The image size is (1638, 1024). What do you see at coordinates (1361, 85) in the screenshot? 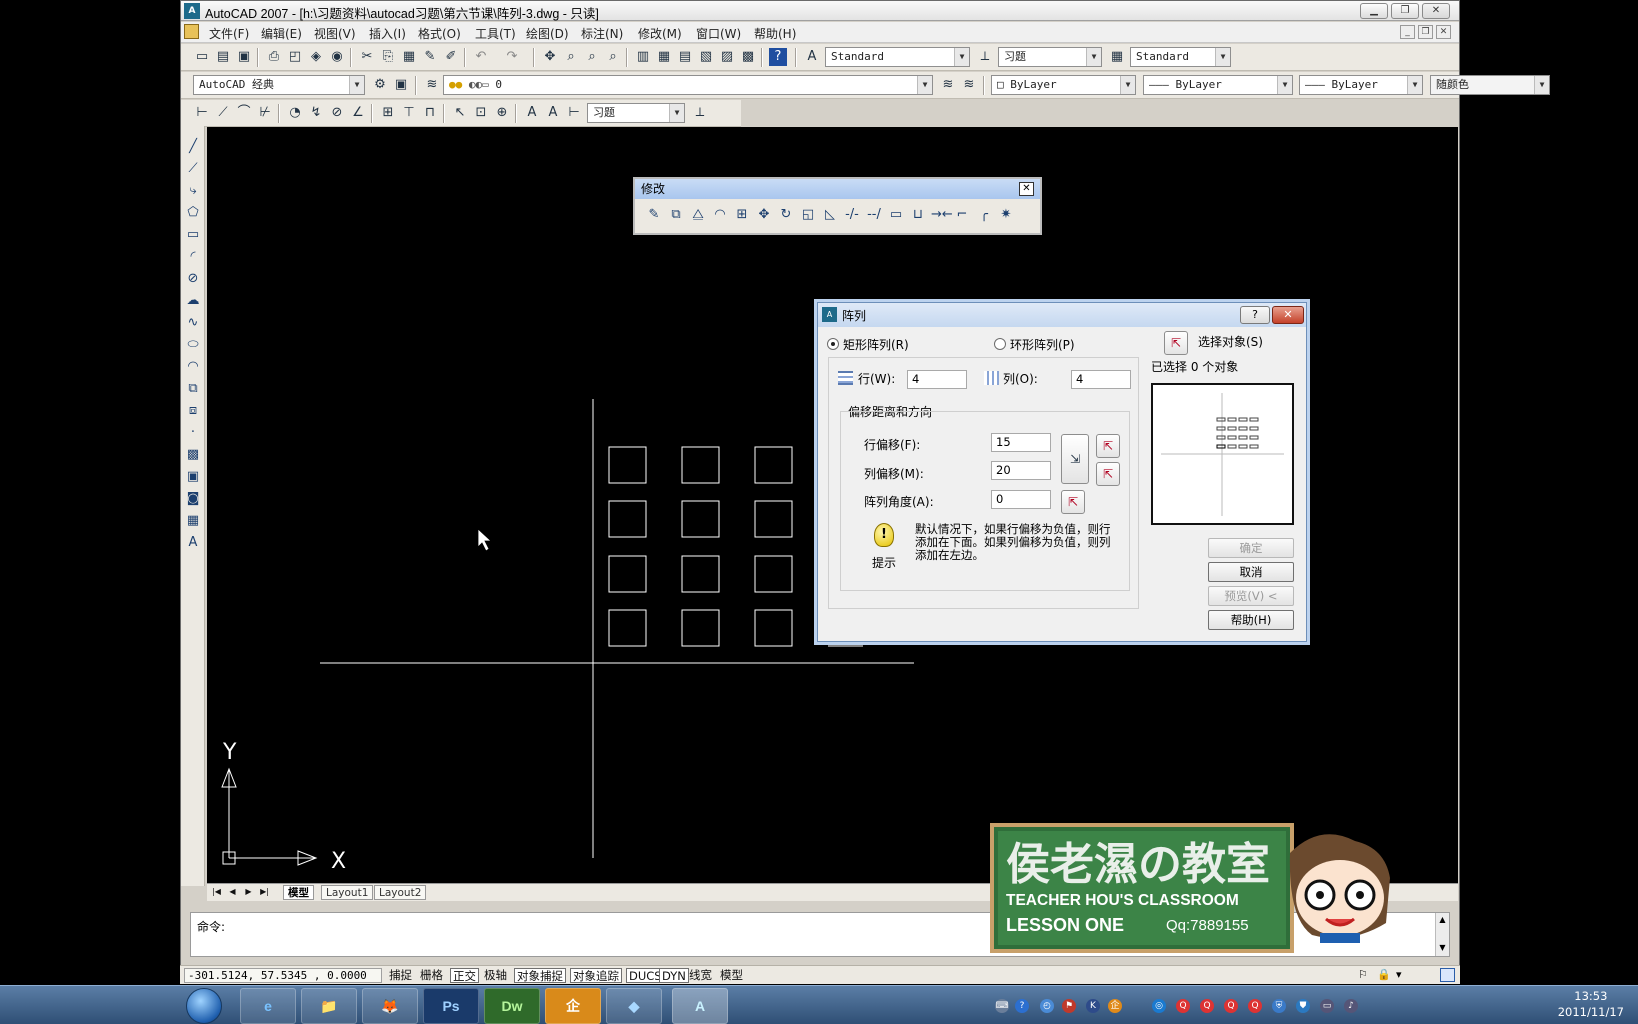
I see `lineweight-combo: ——— ByLayer ▼` at bounding box center [1361, 85].